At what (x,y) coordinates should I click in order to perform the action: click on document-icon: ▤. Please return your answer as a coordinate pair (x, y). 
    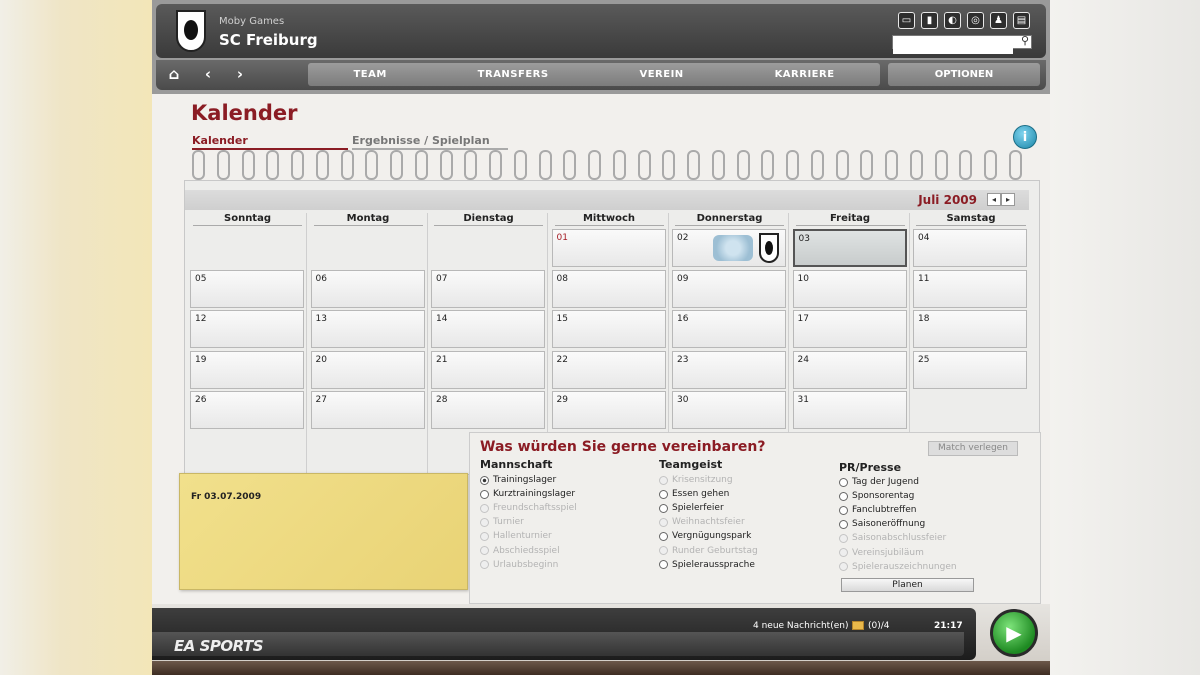
    Looking at the image, I should click on (1021, 20).